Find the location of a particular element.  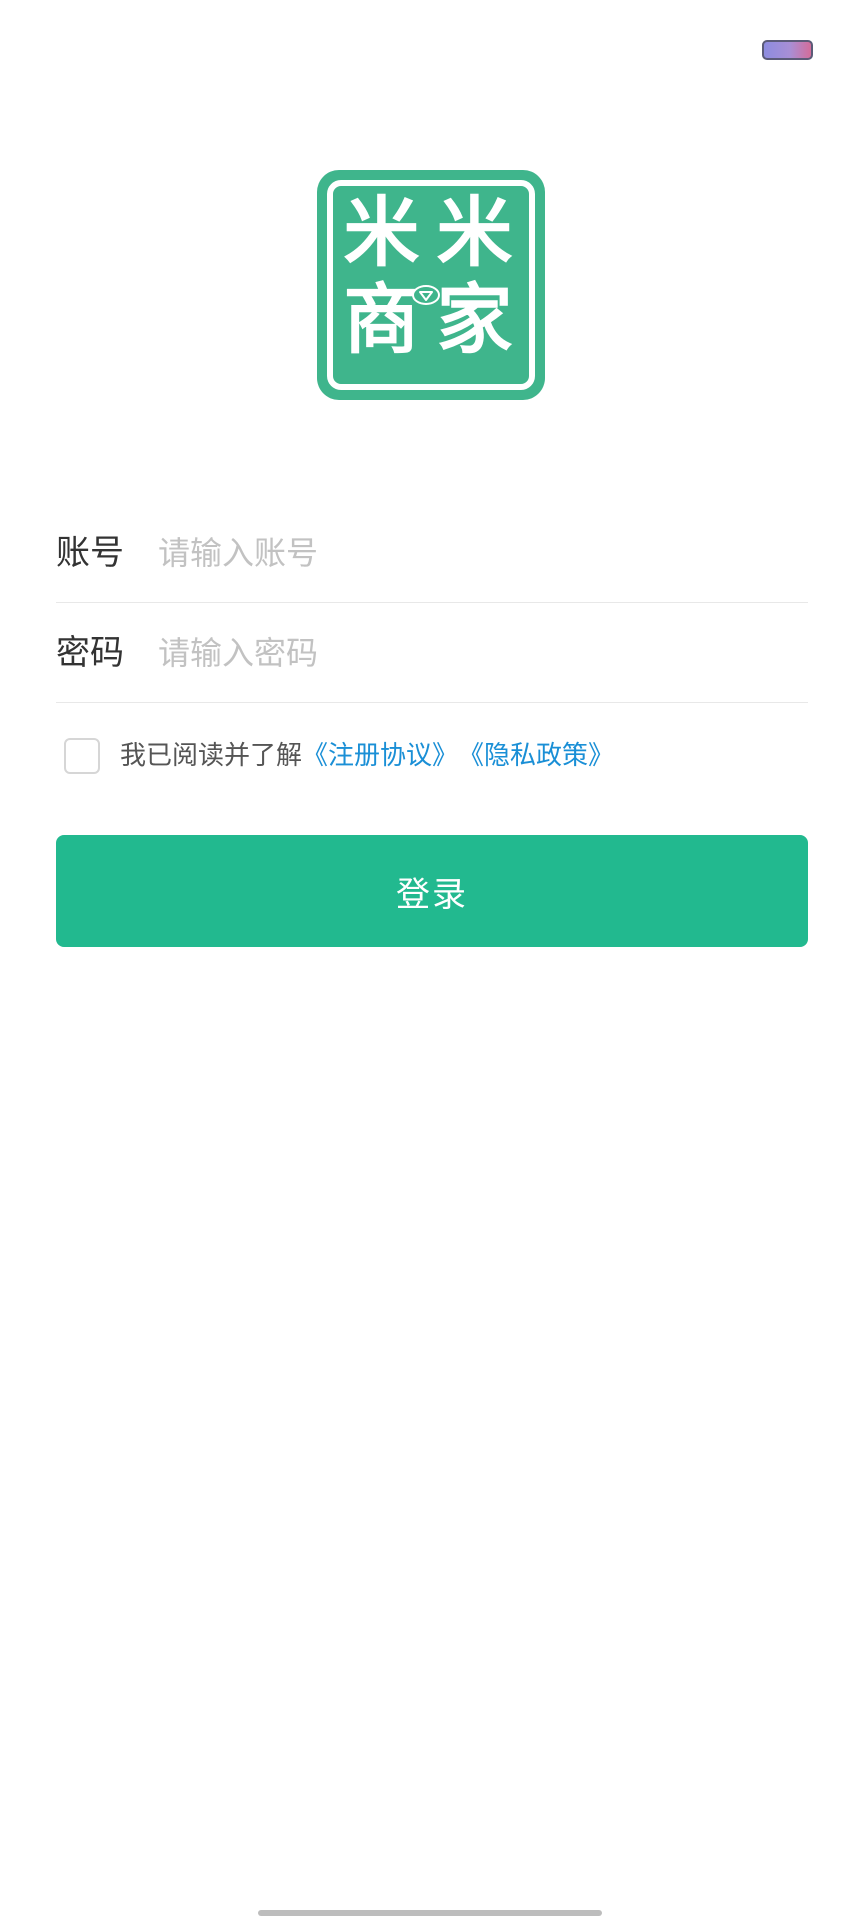

agreement-text: 我已阅读并了解 is located at coordinates (211, 756).